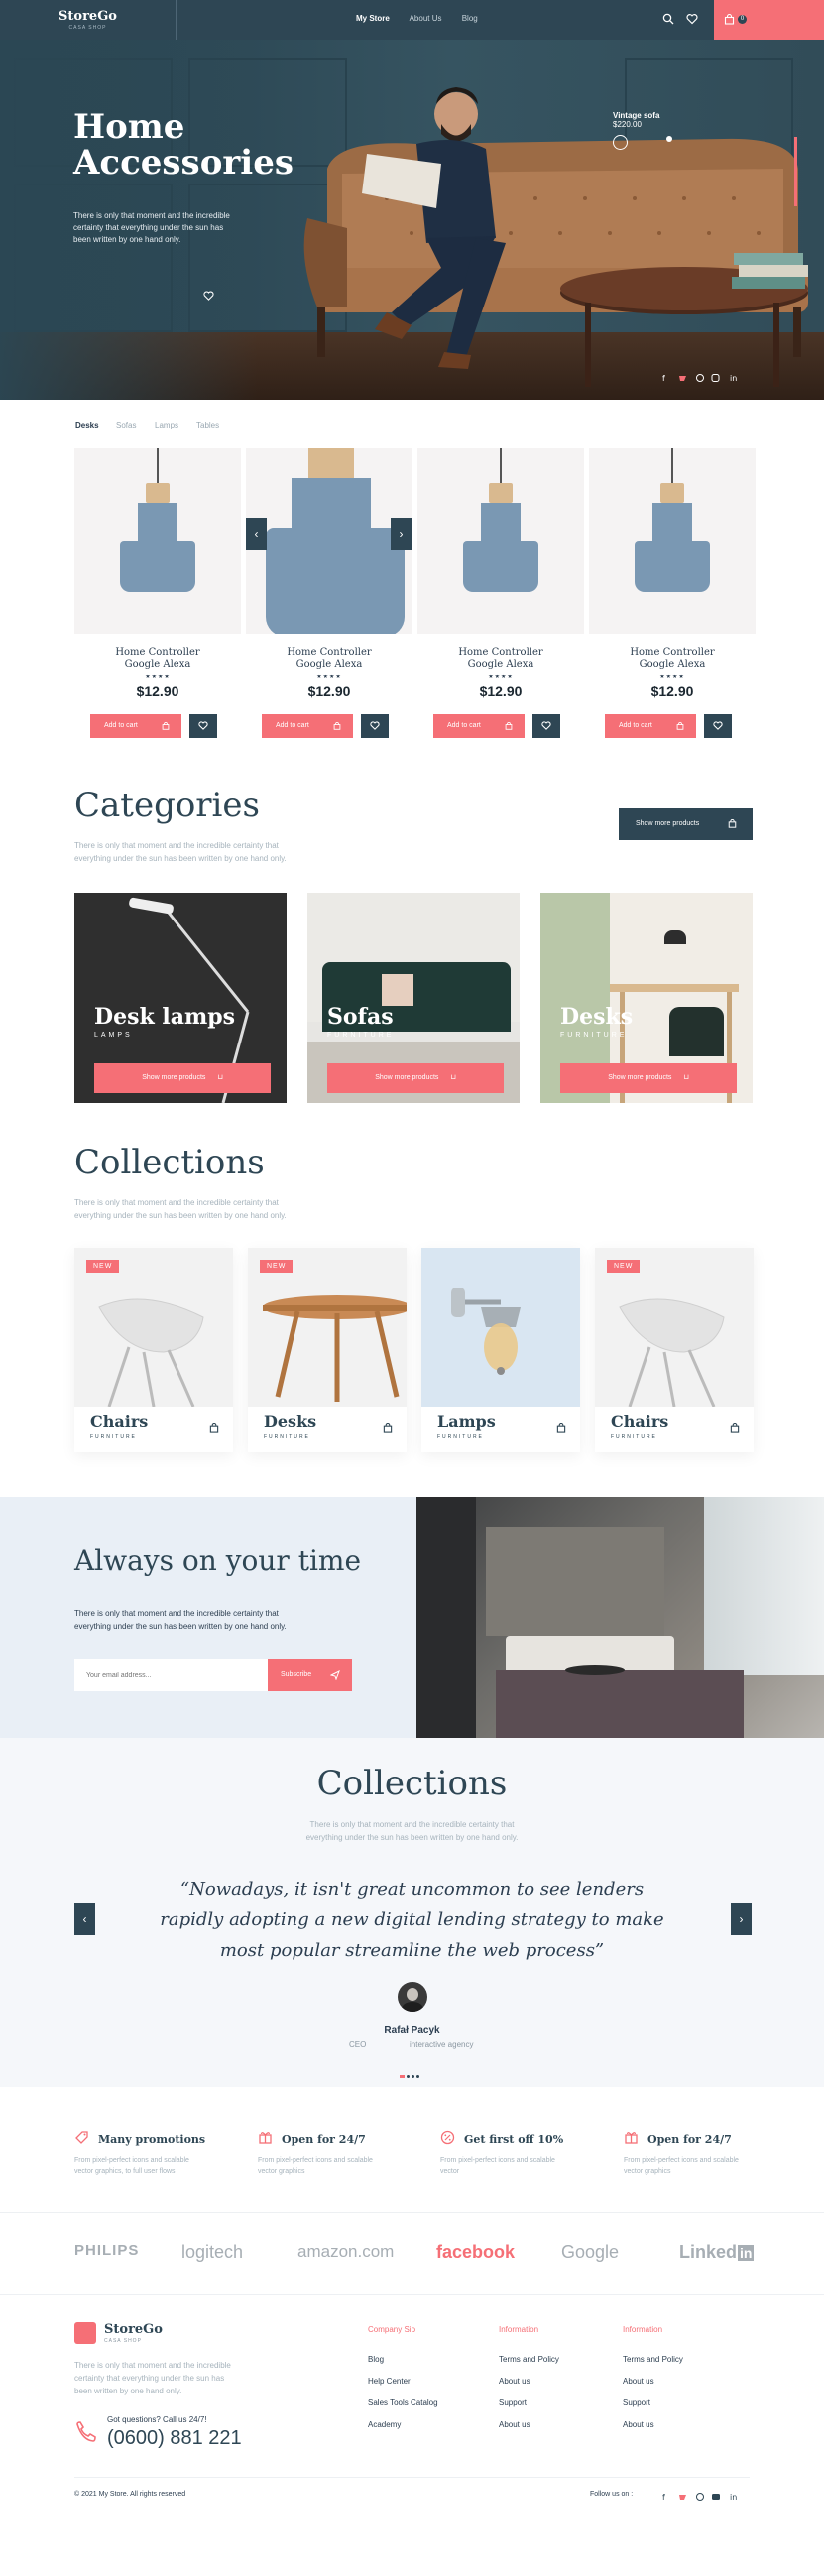 The height and width of the screenshot is (2576, 824). Describe the element at coordinates (708, 2252) in the screenshot. I see `brand-linkedin-text: Linked` at that location.